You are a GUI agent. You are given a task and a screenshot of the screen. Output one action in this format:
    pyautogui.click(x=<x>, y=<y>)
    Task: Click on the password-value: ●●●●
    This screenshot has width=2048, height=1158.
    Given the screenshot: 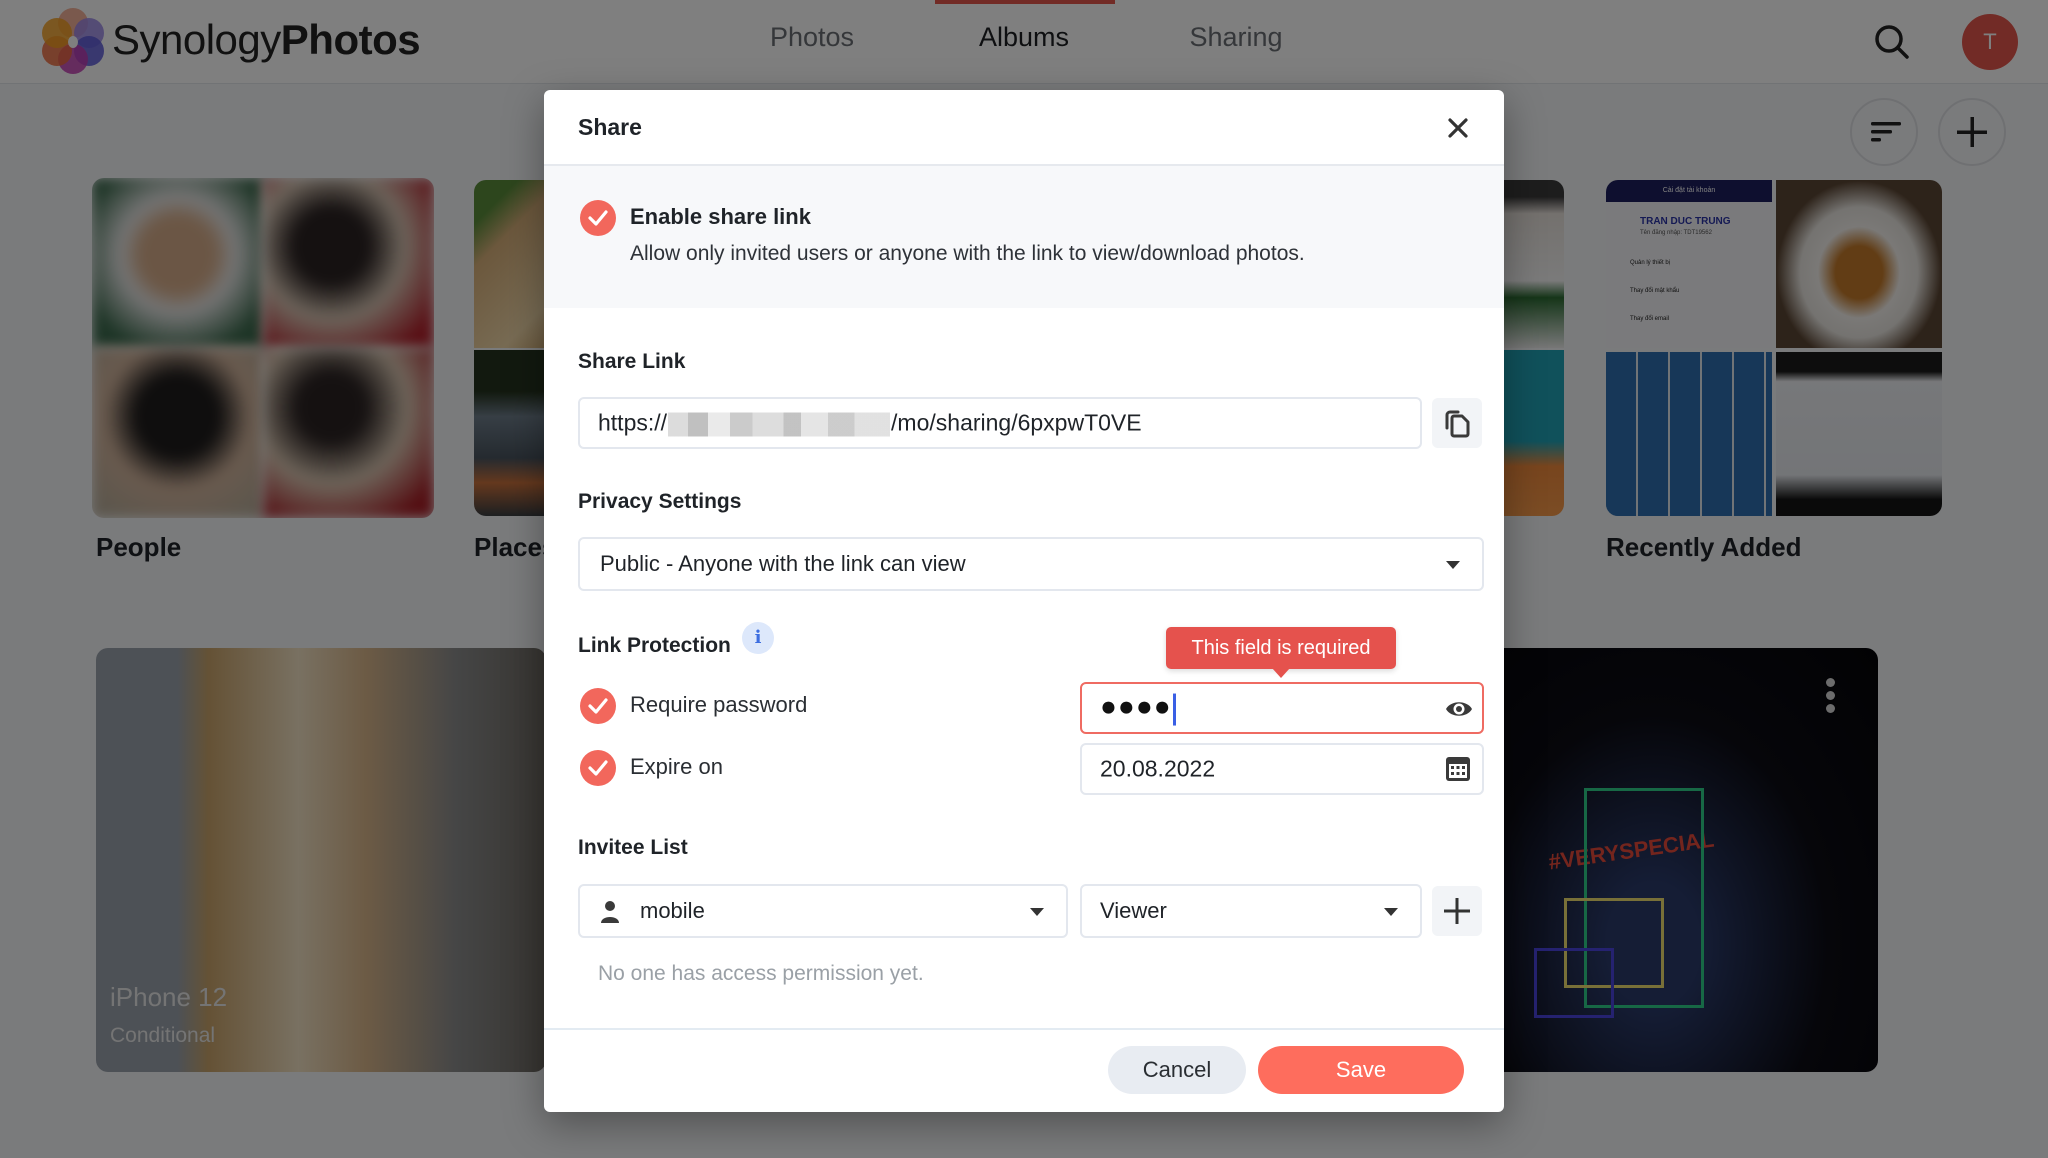 What is the action you would take?
    pyautogui.click(x=1138, y=708)
    